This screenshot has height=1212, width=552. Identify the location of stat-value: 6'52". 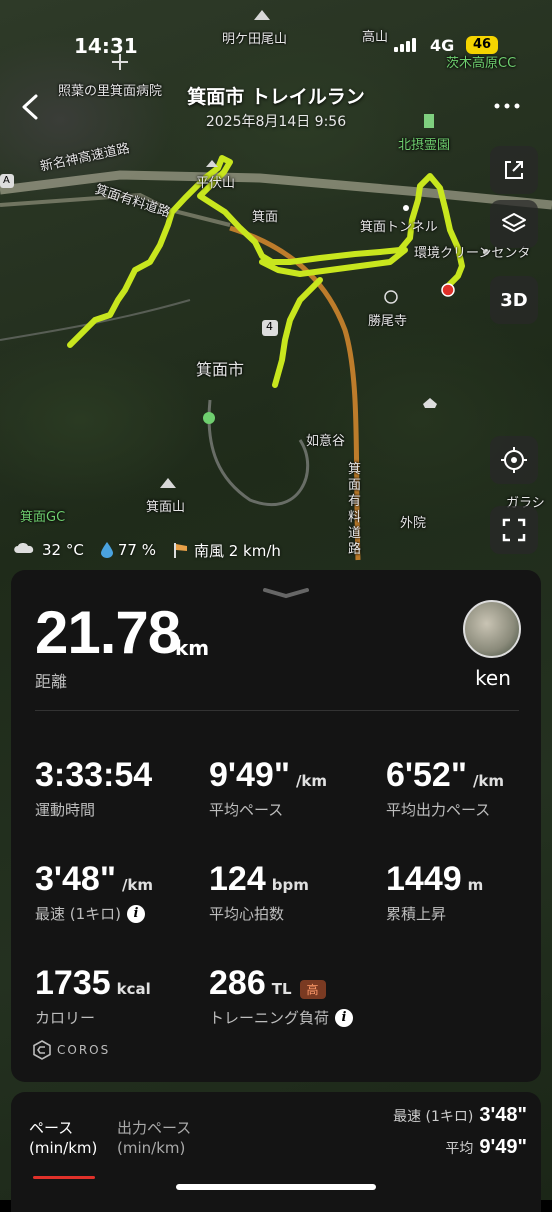
(426, 775).